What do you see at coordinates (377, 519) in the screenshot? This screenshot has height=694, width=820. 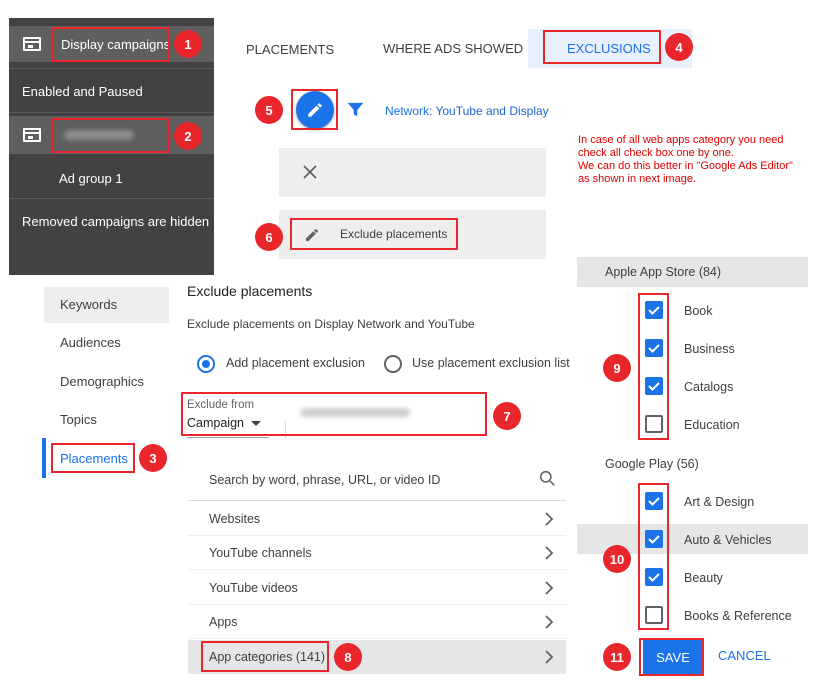 I see `row-websites: Websites` at bounding box center [377, 519].